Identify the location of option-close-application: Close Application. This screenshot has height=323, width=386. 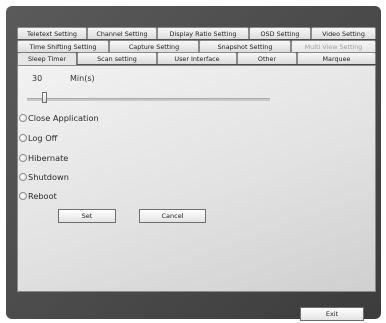
(59, 118).